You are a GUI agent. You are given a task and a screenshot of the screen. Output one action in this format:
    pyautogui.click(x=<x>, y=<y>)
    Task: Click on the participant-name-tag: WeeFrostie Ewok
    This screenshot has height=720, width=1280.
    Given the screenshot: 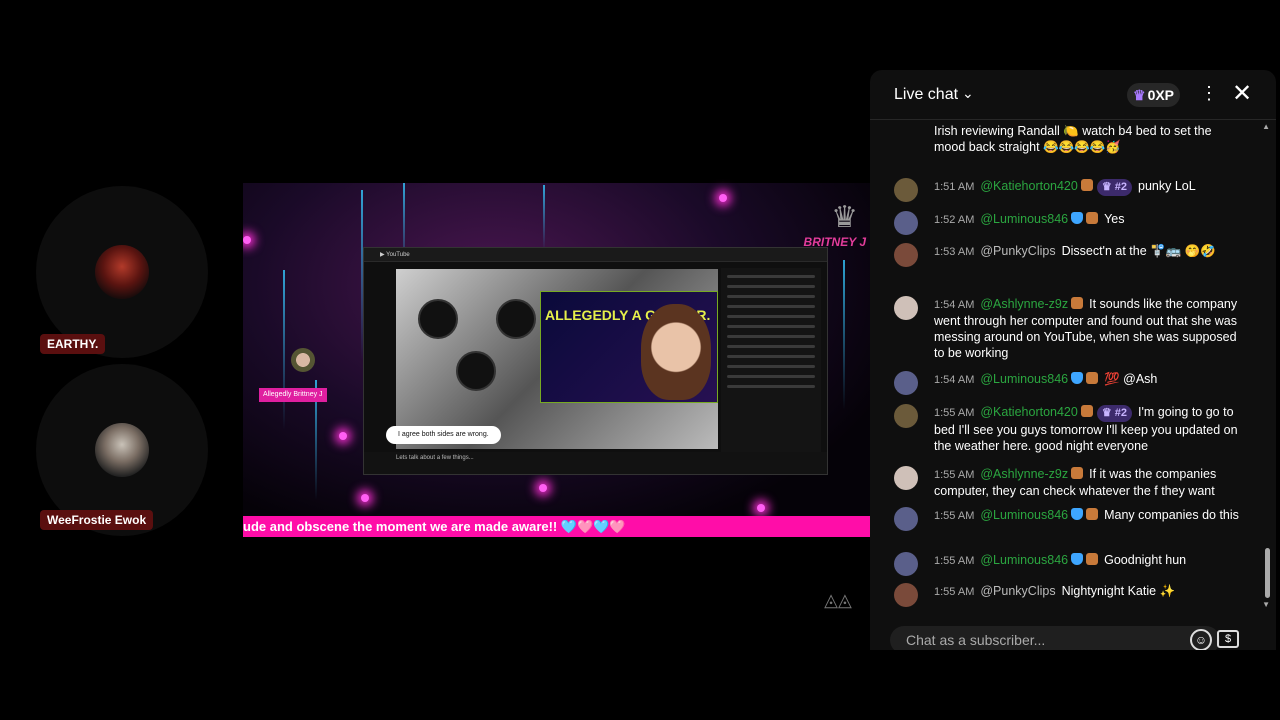 What is the action you would take?
    pyautogui.click(x=97, y=520)
    